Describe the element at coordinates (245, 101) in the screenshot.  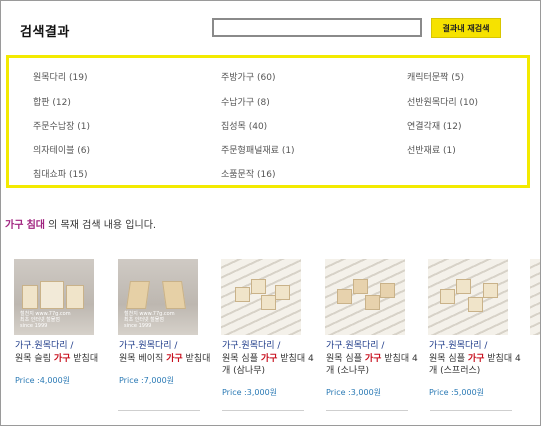
I see `category-item: 수납가구 (8)` at that location.